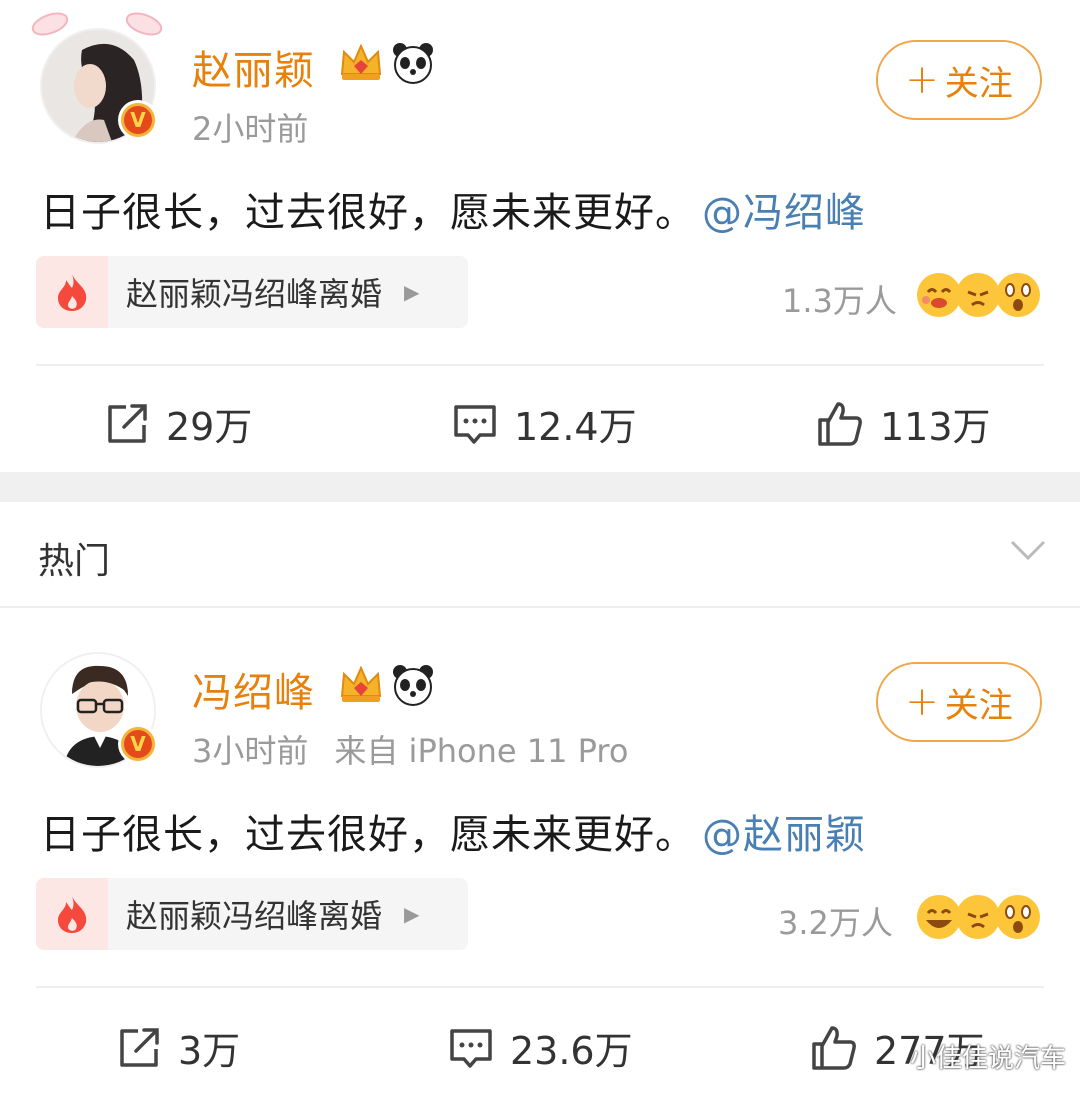 Image resolution: width=1080 pixels, height=1093 pixels. What do you see at coordinates (784, 213) in the screenshot?
I see `mention-link: @冯绍峰` at bounding box center [784, 213].